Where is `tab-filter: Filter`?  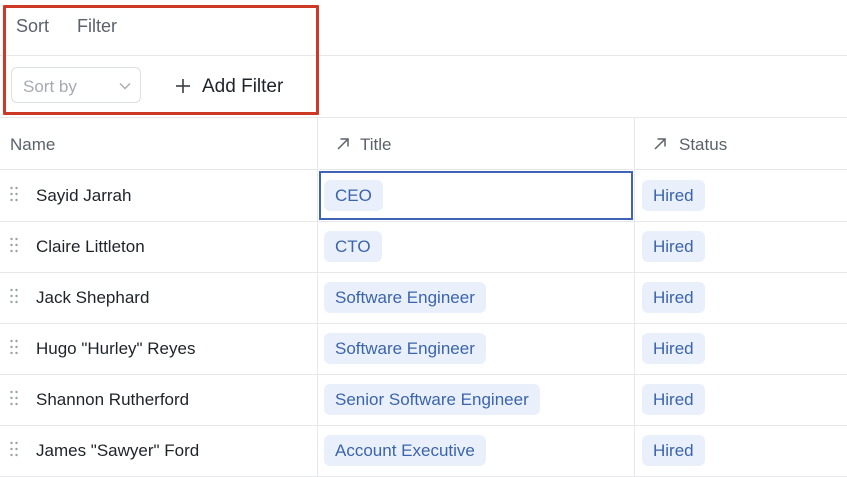 tab-filter: Filter is located at coordinates (97, 26).